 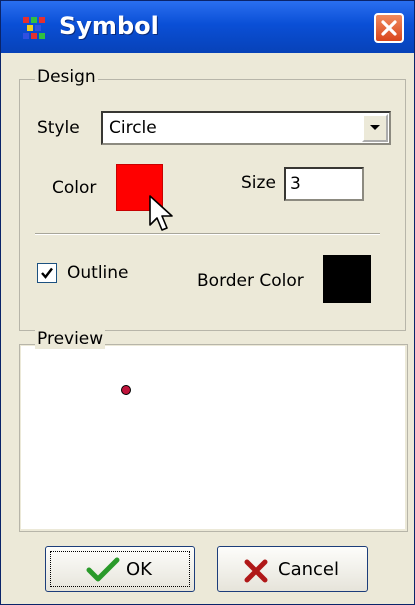 I want to click on ok-button: OK, so click(x=120, y=569).